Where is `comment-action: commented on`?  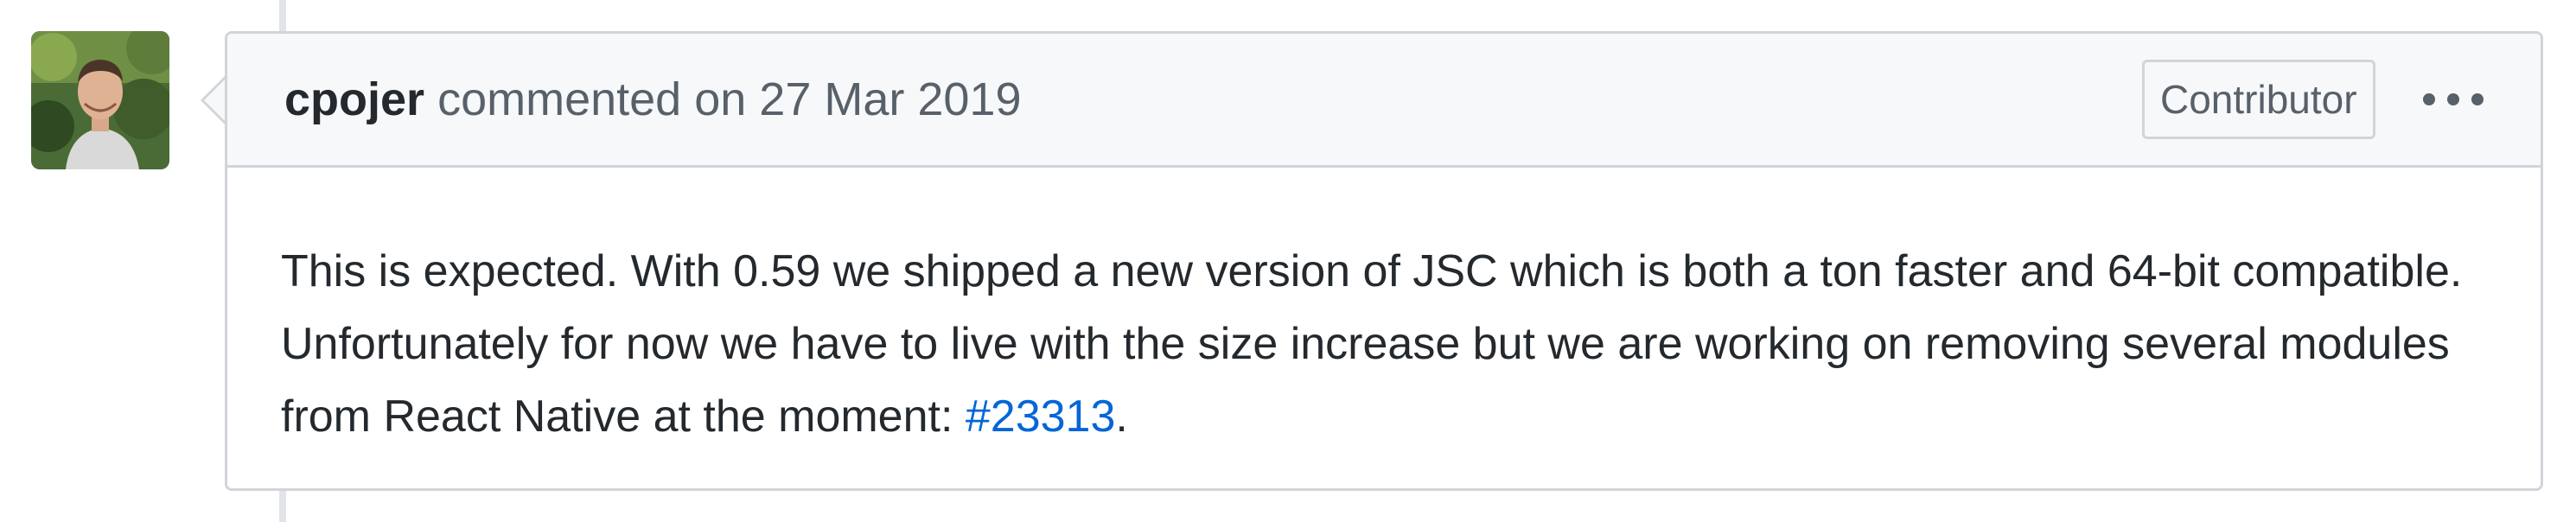
comment-action: commented on is located at coordinates (592, 99).